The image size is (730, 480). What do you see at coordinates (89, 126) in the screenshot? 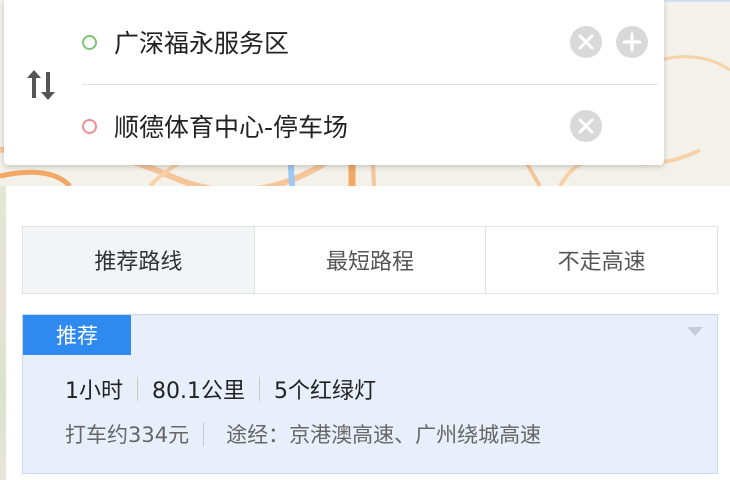
I see `end-point-icon` at bounding box center [89, 126].